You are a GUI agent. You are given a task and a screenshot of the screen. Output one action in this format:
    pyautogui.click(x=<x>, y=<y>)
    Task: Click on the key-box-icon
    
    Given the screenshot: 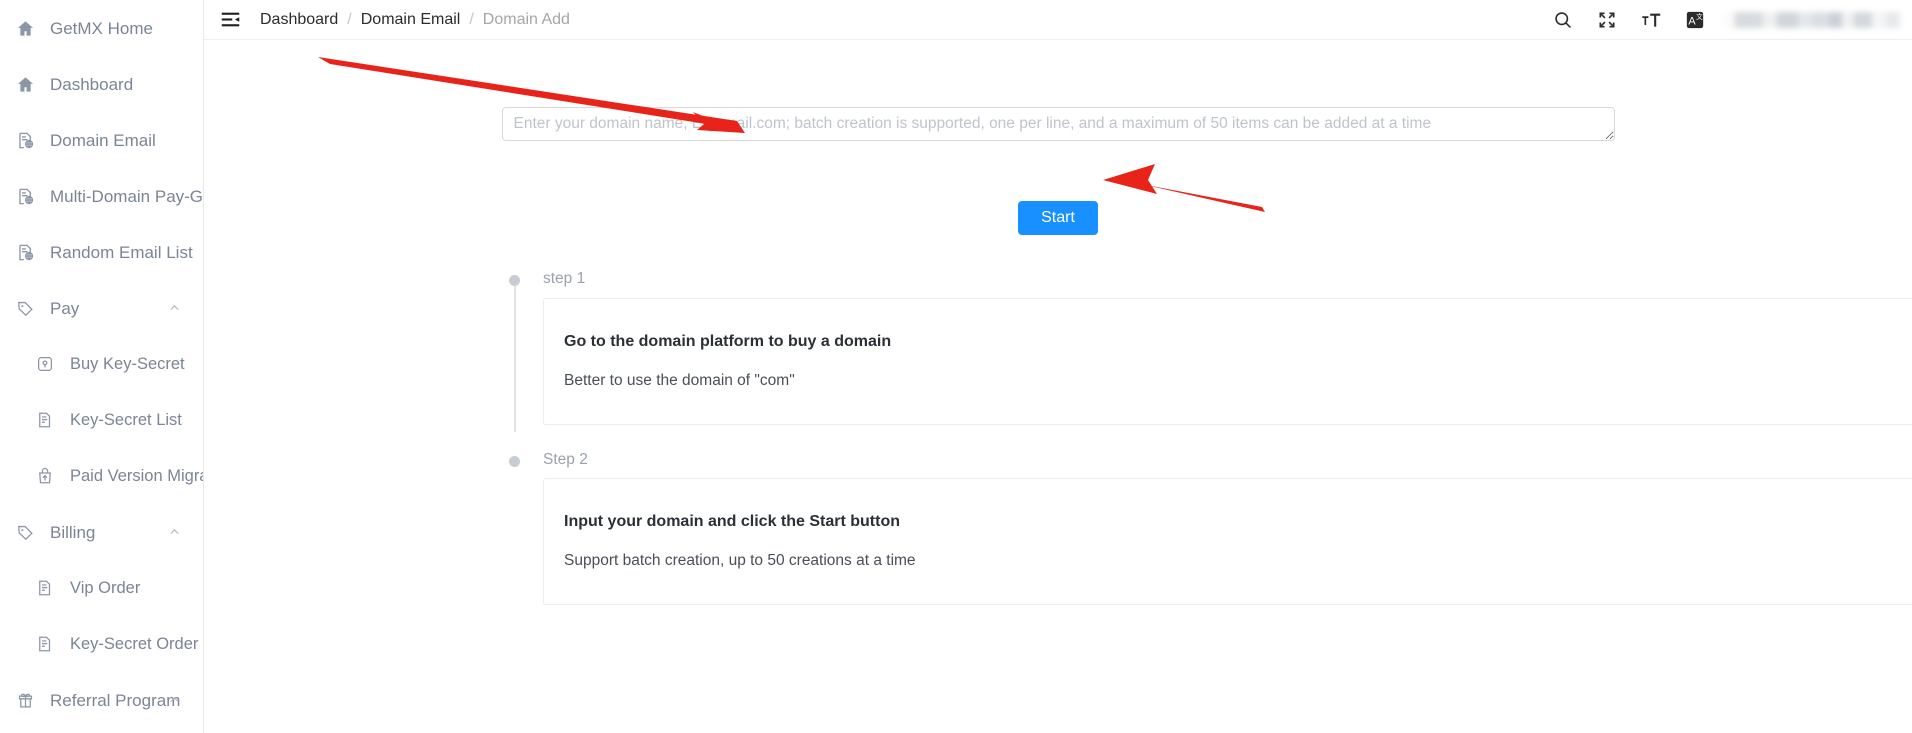 What is the action you would take?
    pyautogui.click(x=45, y=364)
    